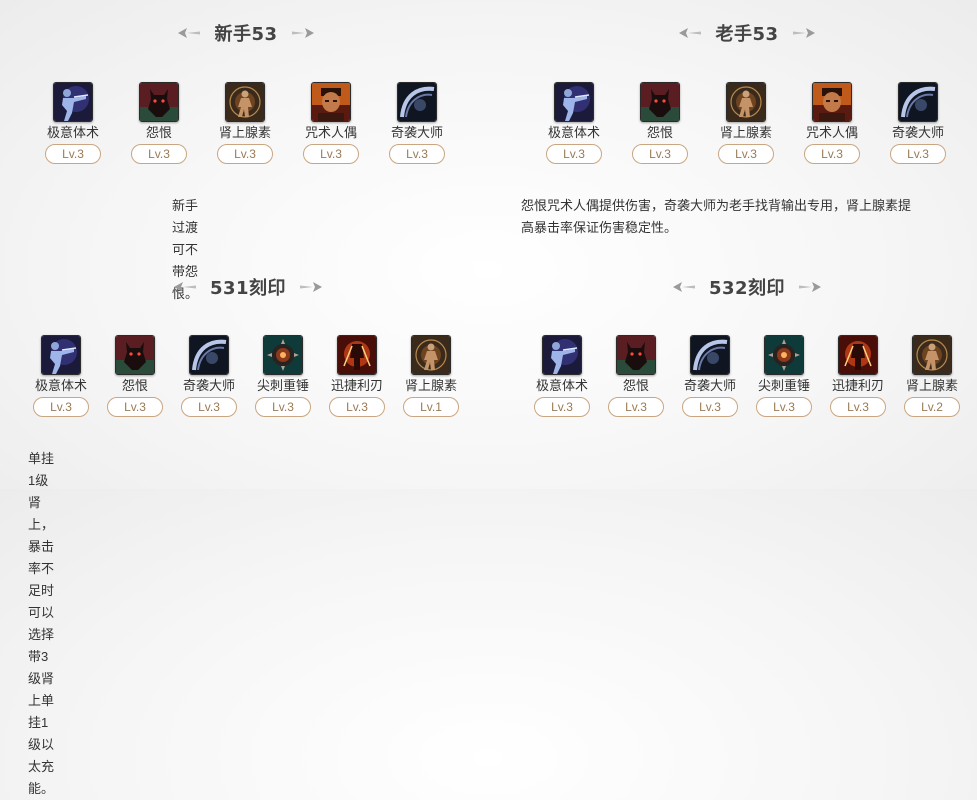  Describe the element at coordinates (431, 376) in the screenshot. I see `skill-card: 肾上腺素 Lv.1` at that location.